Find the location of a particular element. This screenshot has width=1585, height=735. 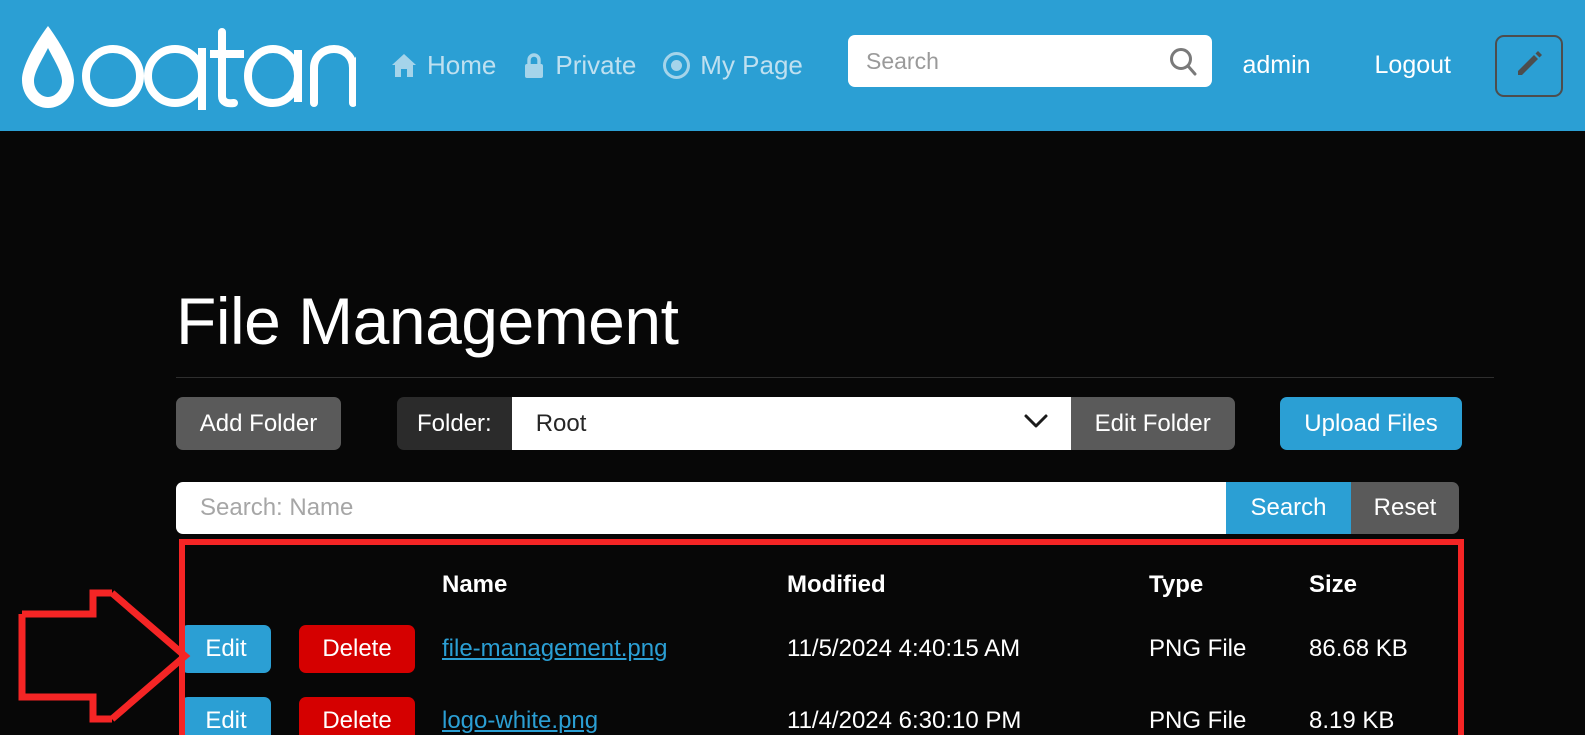

file-search-input is located at coordinates (701, 508).